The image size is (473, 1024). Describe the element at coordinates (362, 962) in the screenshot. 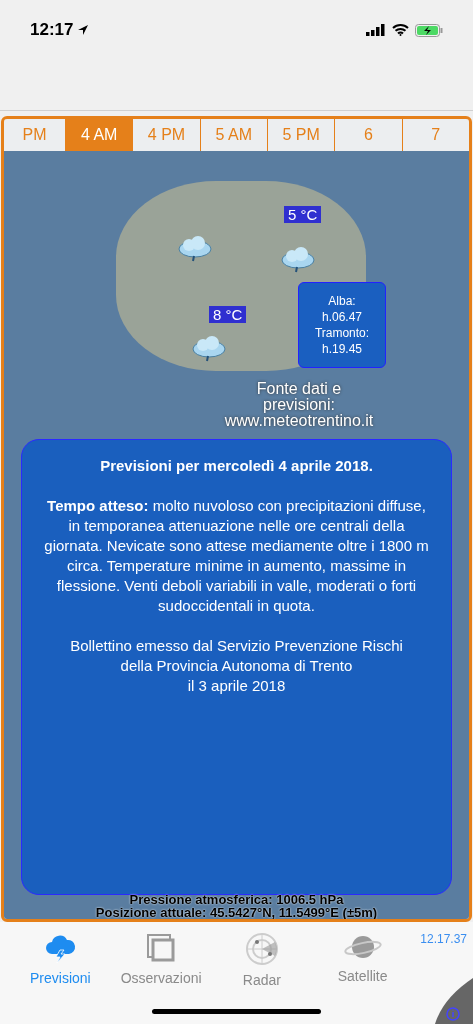

I see `bottom-tab: Satellite` at that location.